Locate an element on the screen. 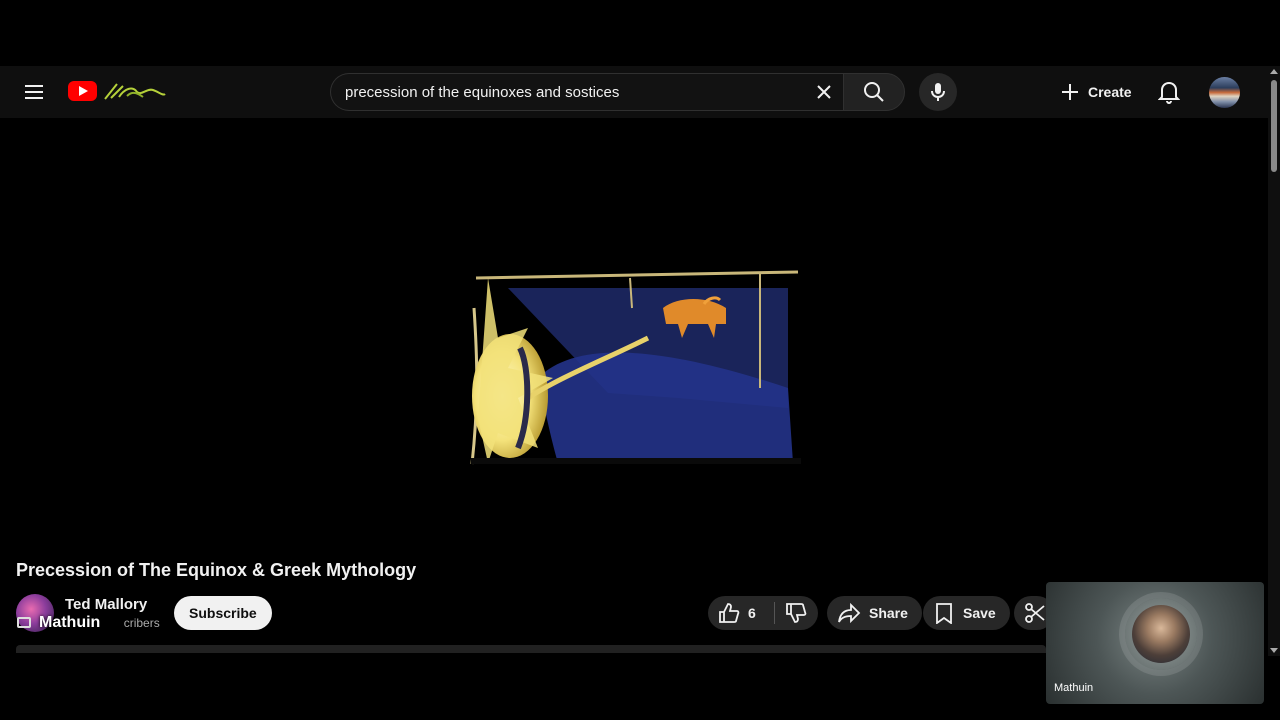 This screenshot has height=720, width=1280. notifications-button is located at coordinates (1169, 92).